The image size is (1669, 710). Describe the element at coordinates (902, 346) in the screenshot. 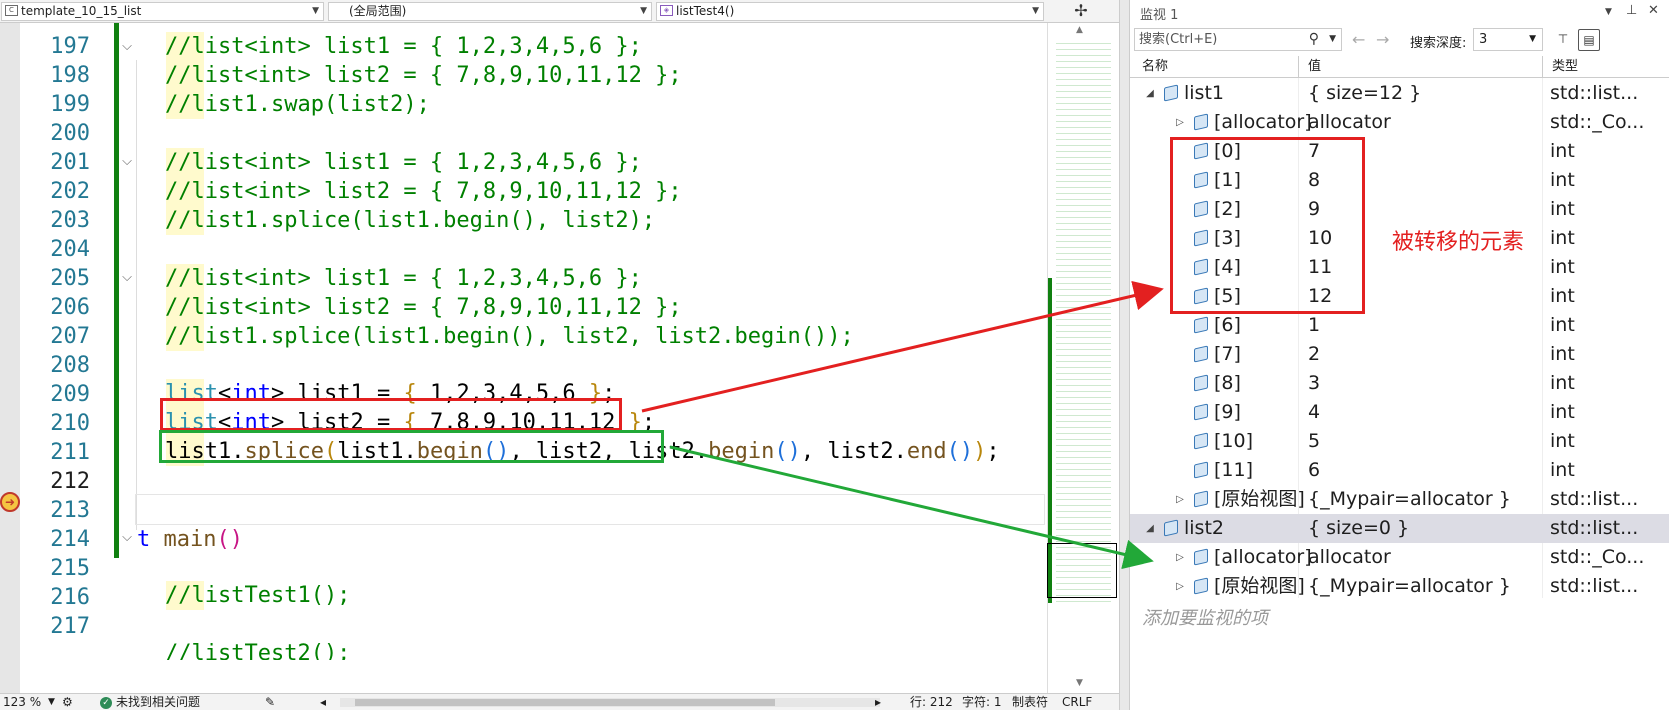

I see `arrow-red` at that location.